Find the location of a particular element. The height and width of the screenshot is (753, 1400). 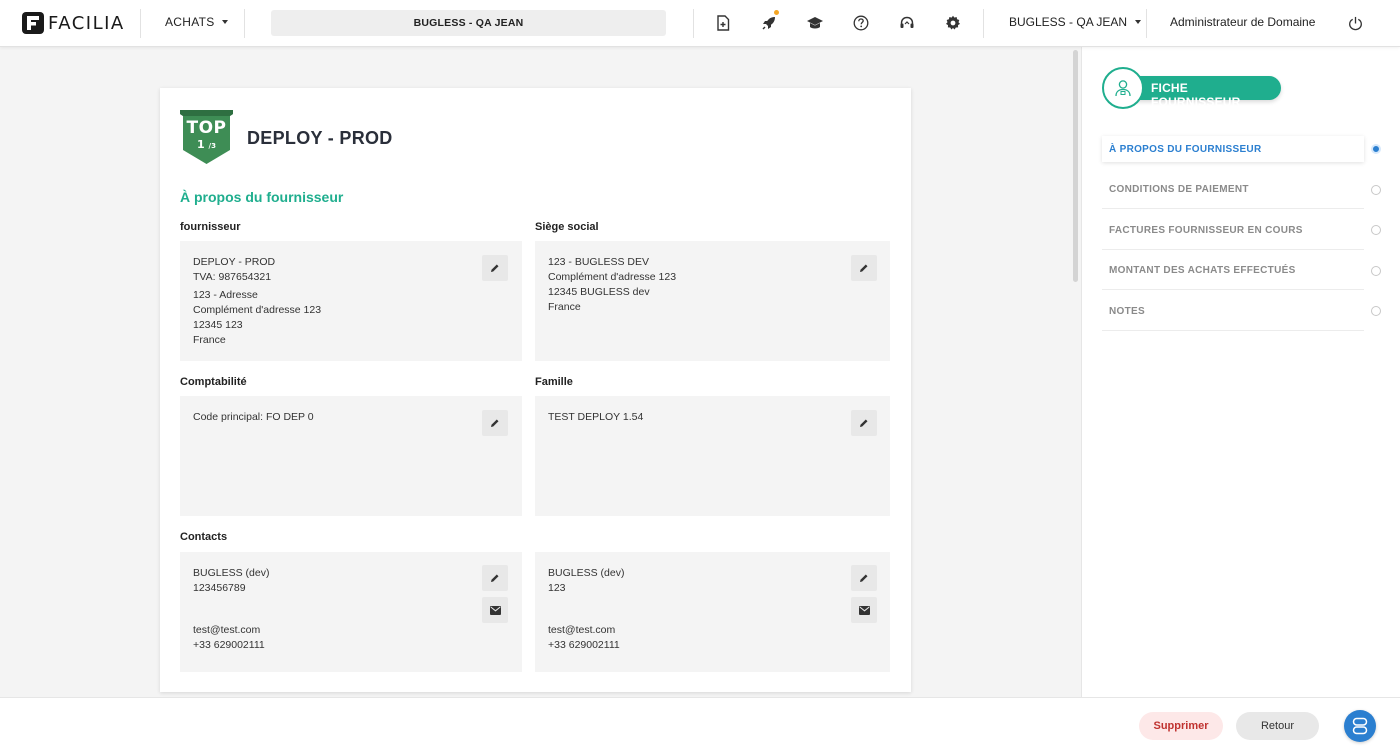

nav-item-factures-en-cours: FACTURES FOURNISSEUR EN COURS is located at coordinates (1233, 230).